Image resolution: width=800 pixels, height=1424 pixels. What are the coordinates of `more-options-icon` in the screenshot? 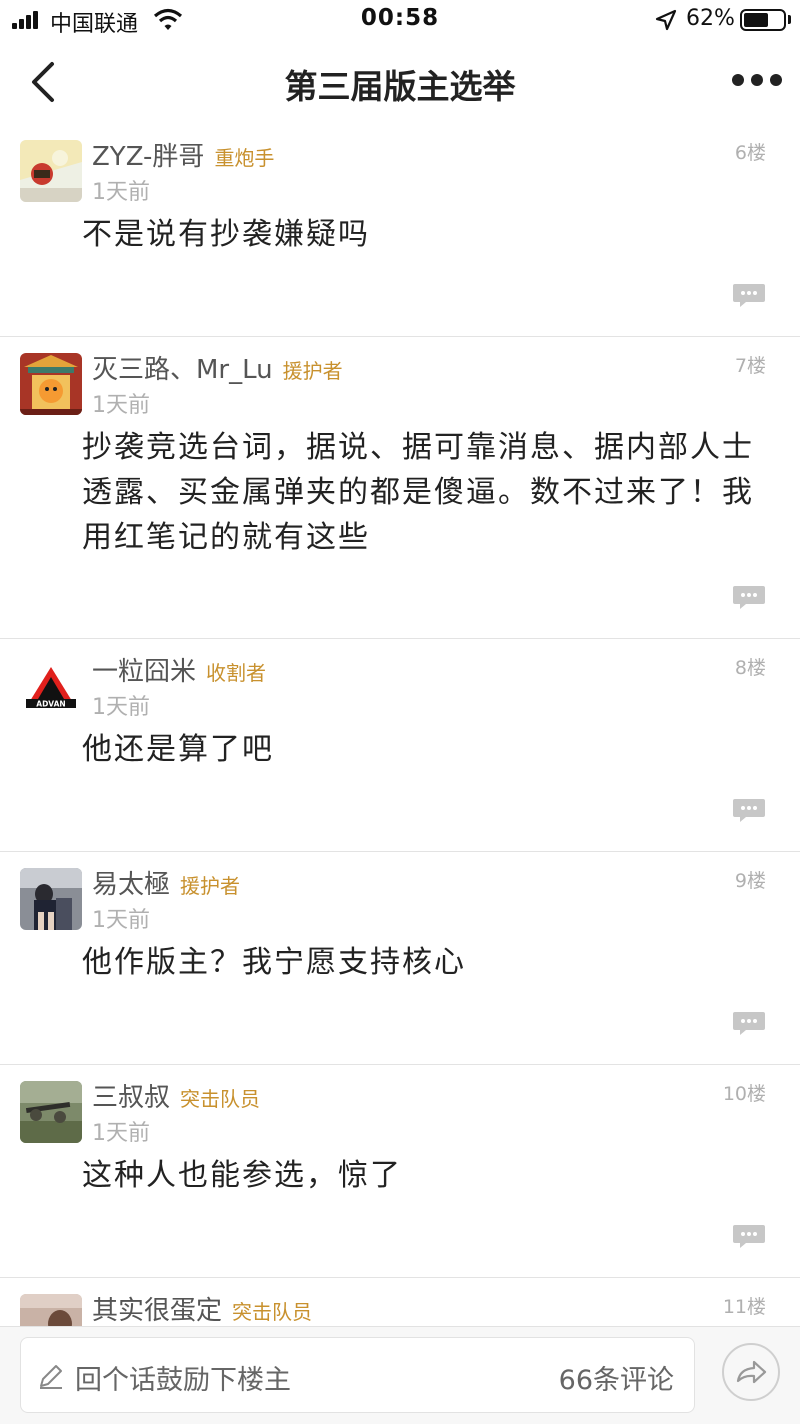 It's located at (757, 81).